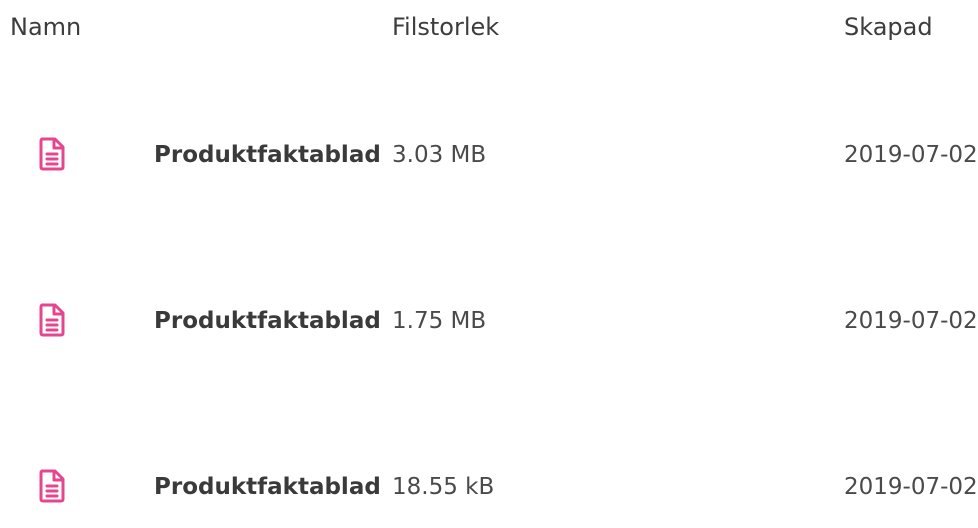 Image resolution: width=978 pixels, height=528 pixels. I want to click on table-row: Produktfaktablad 1.75 MB 2019-07-02, so click(489, 332).